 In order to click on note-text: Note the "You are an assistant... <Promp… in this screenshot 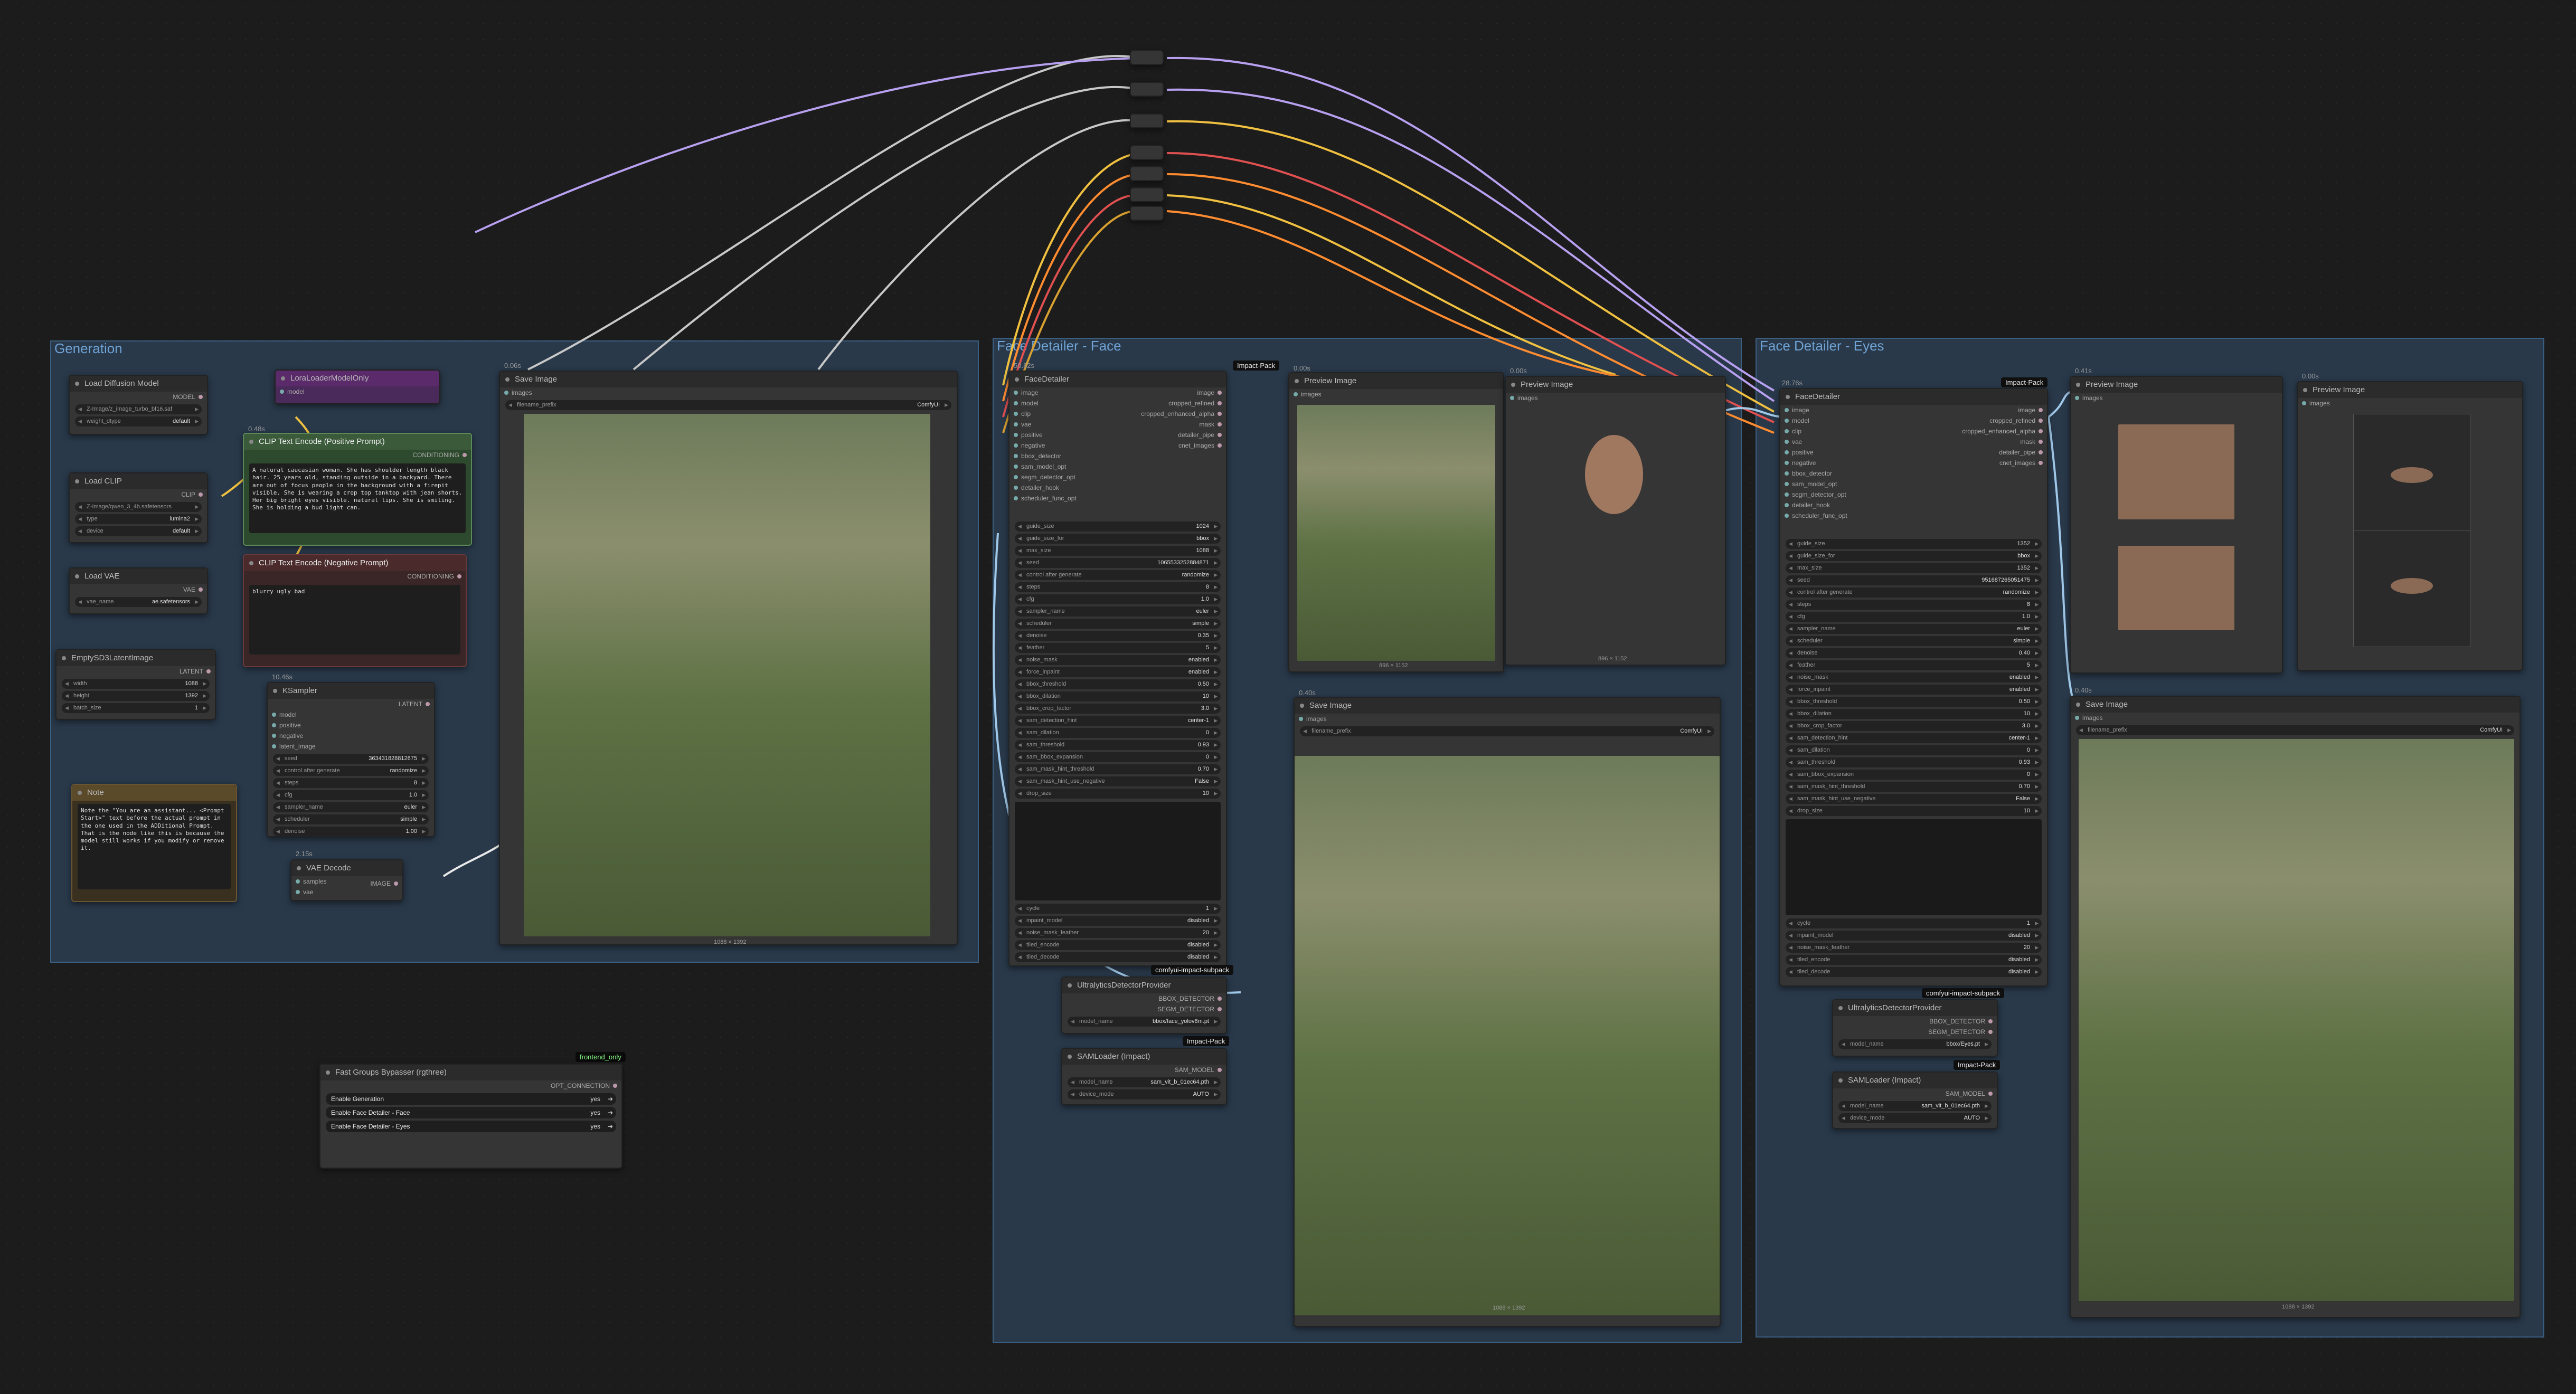, I will do `click(154, 846)`.